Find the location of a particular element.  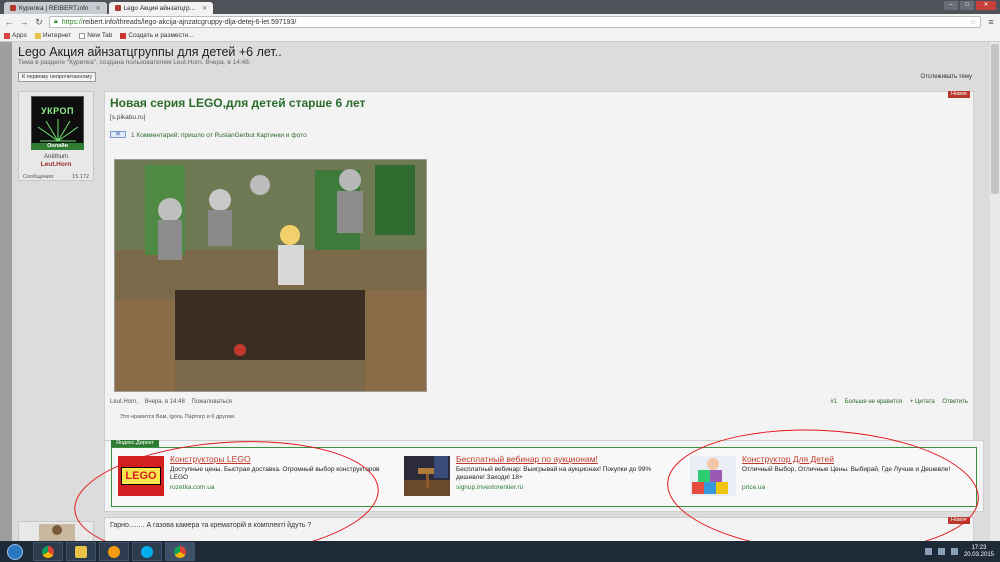

taskbar-explorer is located at coordinates (81, 551).